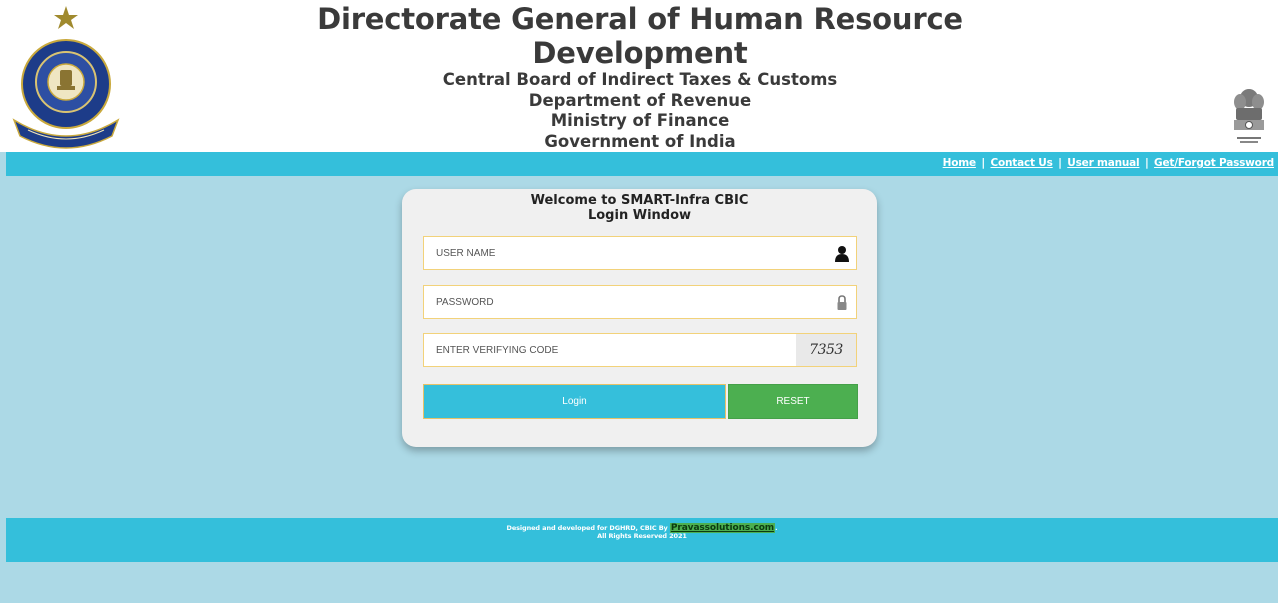  What do you see at coordinates (776, 528) in the screenshot?
I see `footer-period: .` at bounding box center [776, 528].